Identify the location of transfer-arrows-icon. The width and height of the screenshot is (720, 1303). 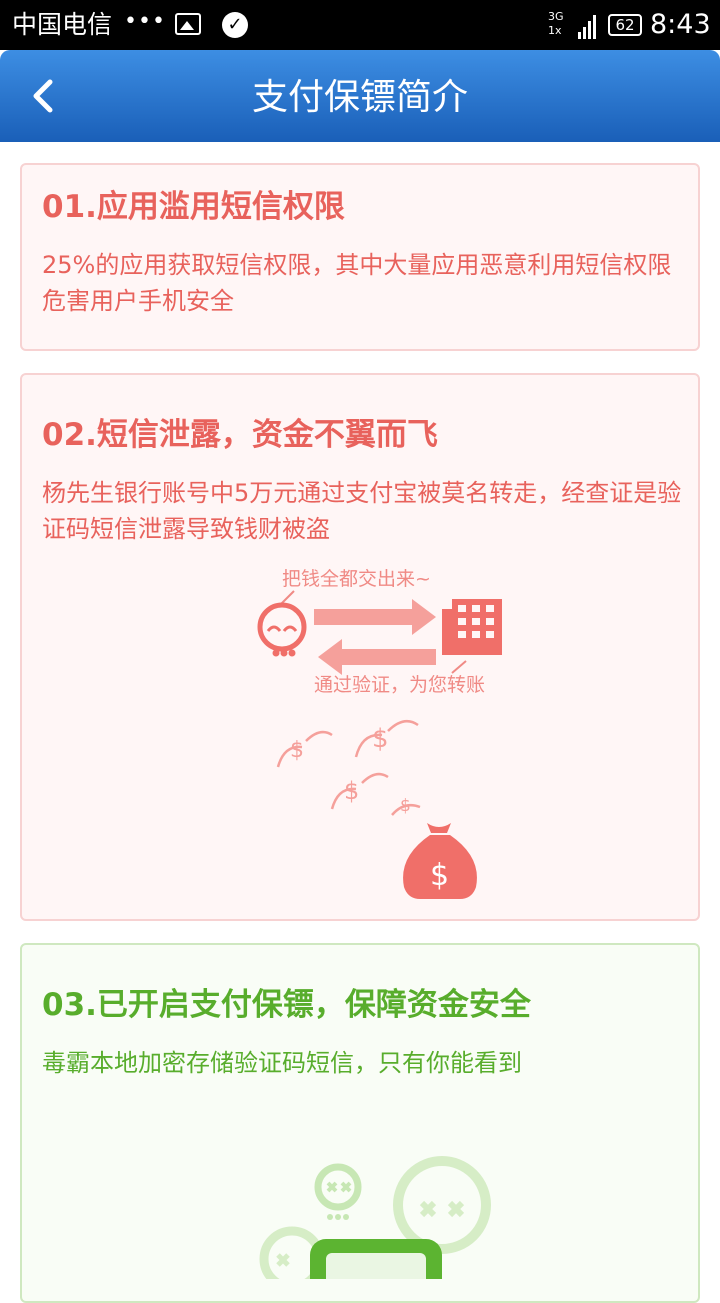
(375, 637).